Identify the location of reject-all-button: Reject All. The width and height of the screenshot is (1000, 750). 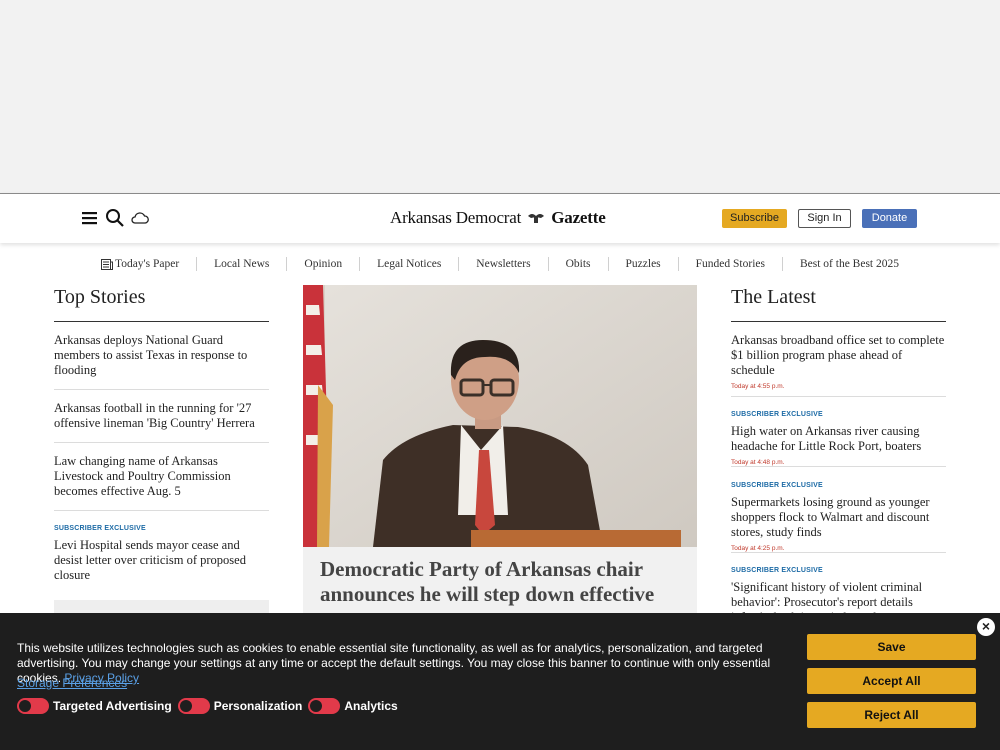
(891, 715).